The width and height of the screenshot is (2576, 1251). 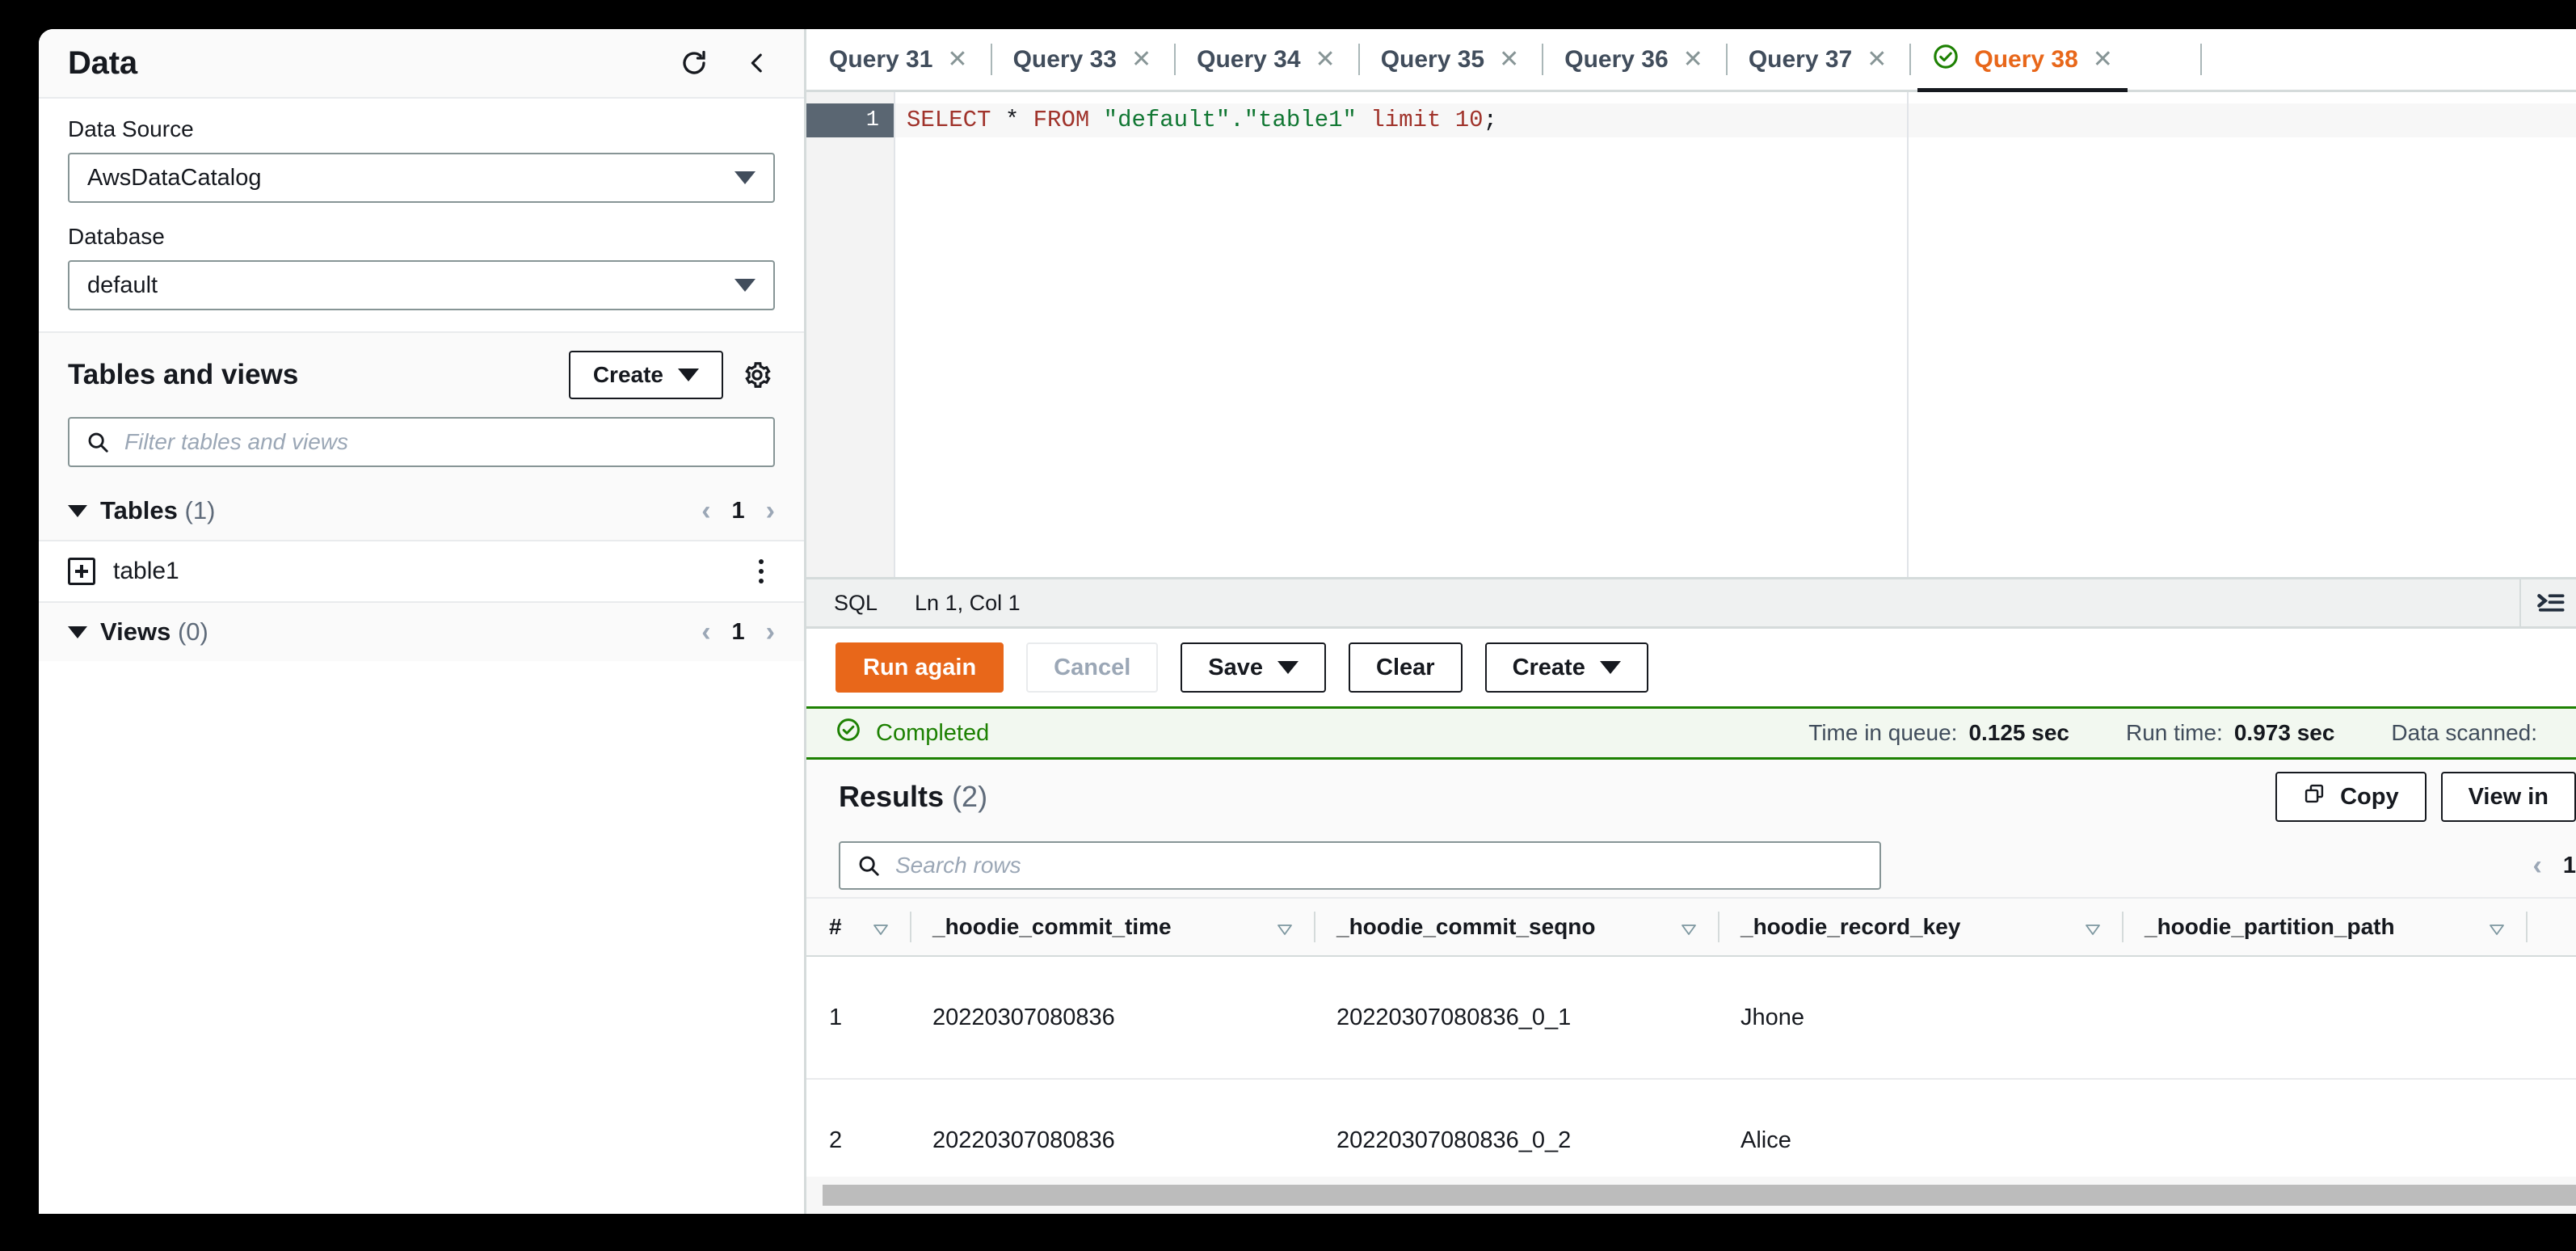 I want to click on tab-bar-overflow, so click(x=2356, y=59).